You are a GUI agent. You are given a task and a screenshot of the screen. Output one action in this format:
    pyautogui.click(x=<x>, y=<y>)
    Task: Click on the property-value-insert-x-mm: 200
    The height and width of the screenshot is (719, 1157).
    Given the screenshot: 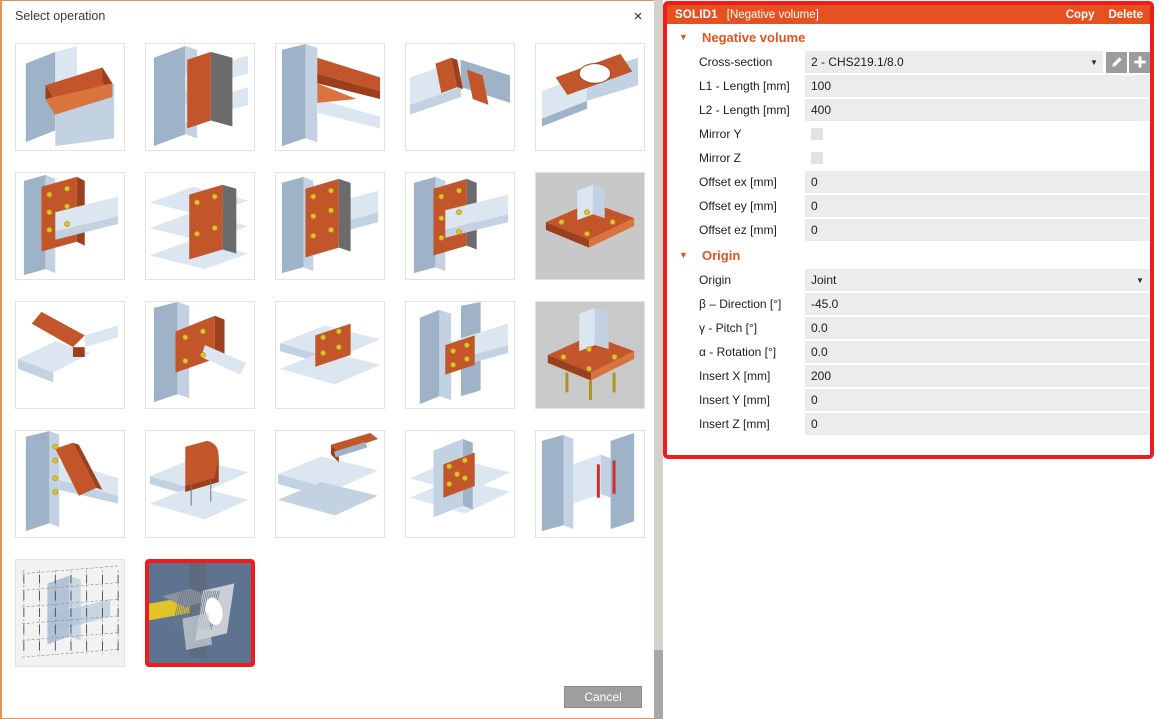 What is the action you would take?
    pyautogui.click(x=977, y=376)
    